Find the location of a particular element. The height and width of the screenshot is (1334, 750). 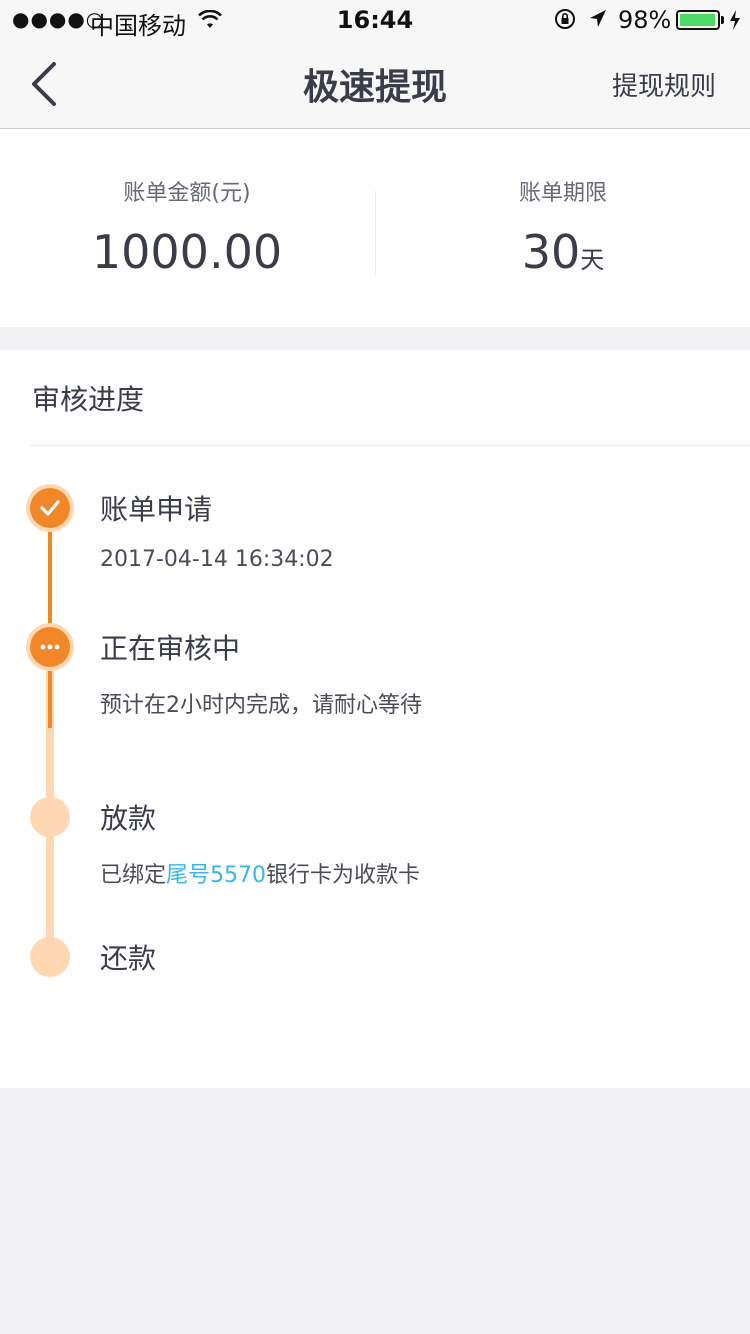

step-reviewing-title: 正在审核中 is located at coordinates (170, 648).